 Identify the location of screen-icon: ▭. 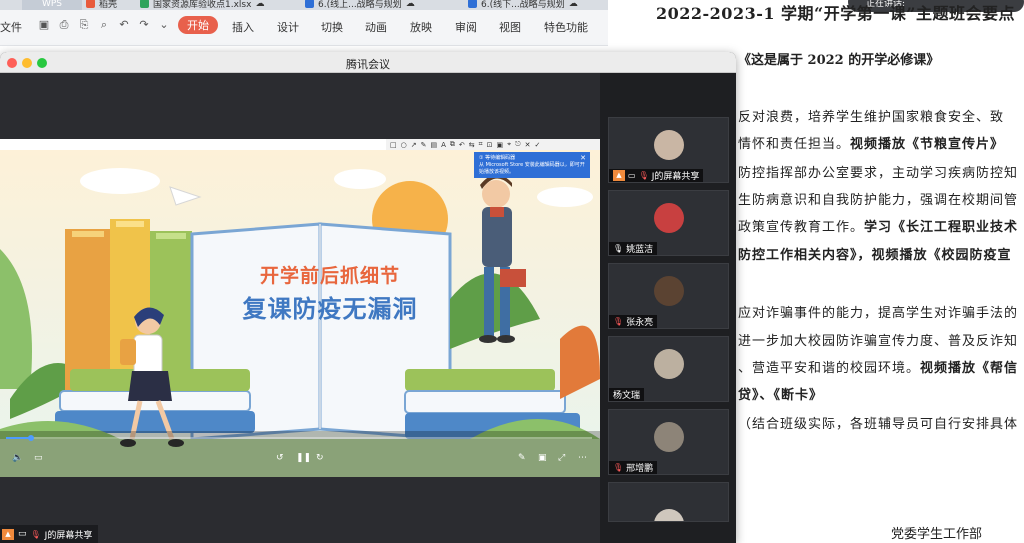
(22, 534).